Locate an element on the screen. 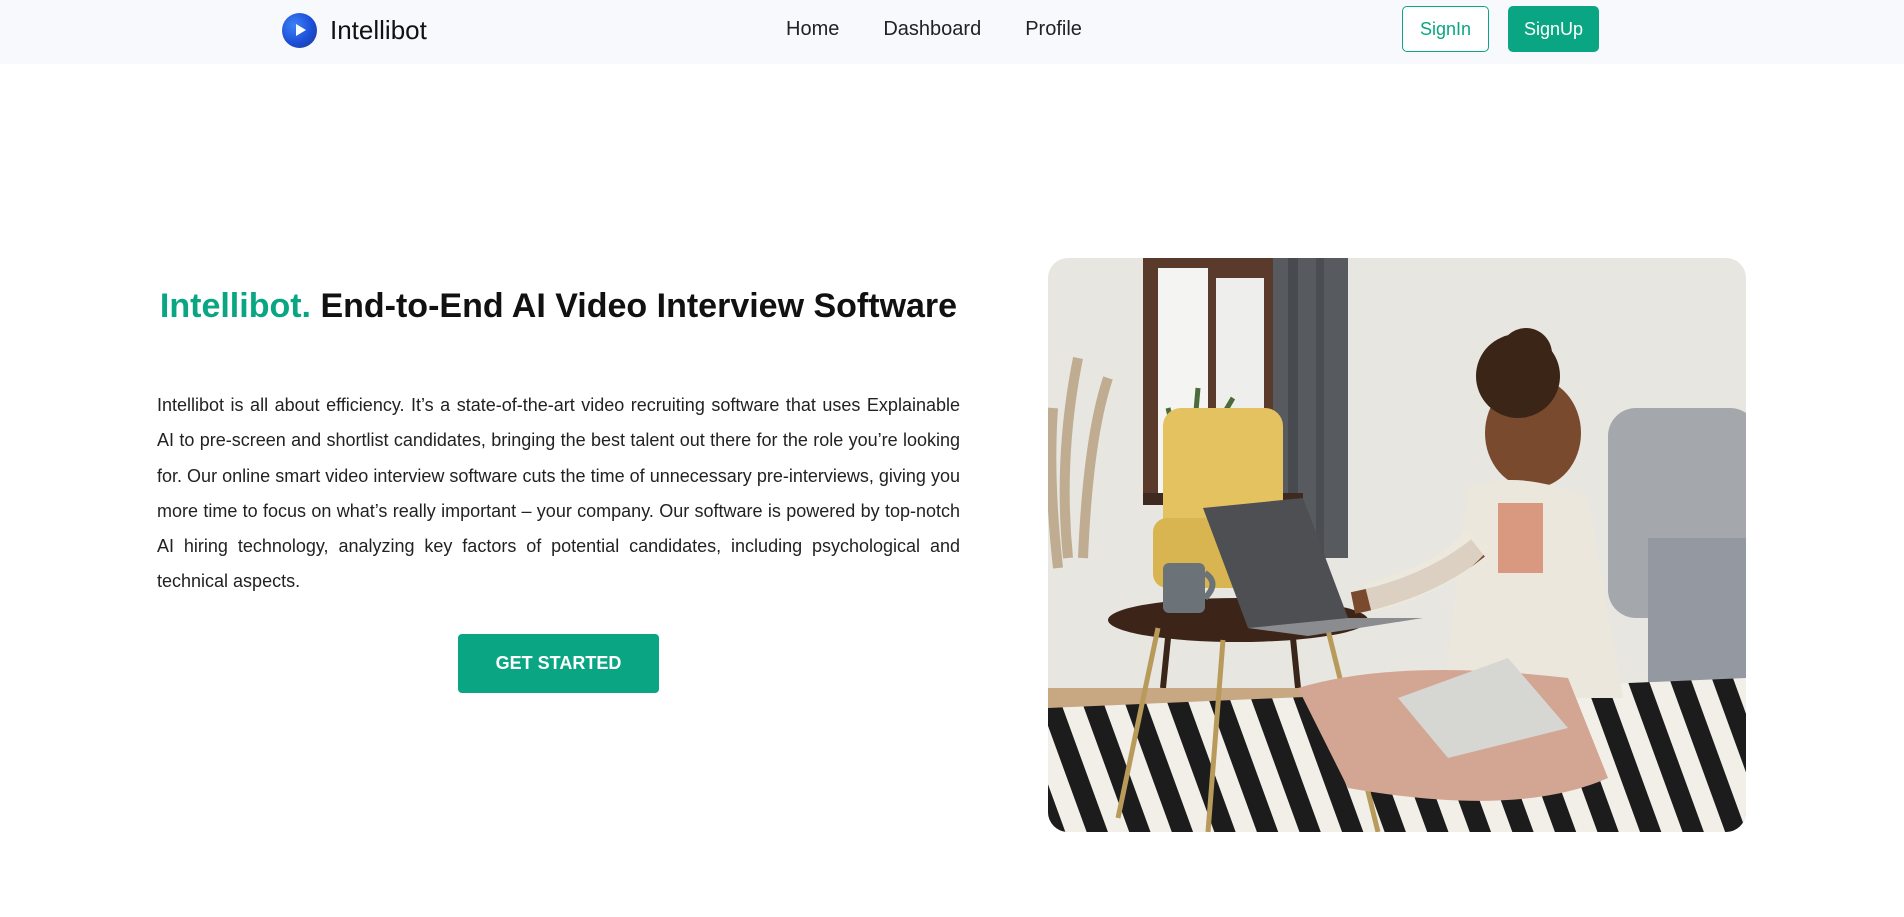 This screenshot has height=917, width=1904. main-nav: Home Dashboard Profile is located at coordinates (934, 29).